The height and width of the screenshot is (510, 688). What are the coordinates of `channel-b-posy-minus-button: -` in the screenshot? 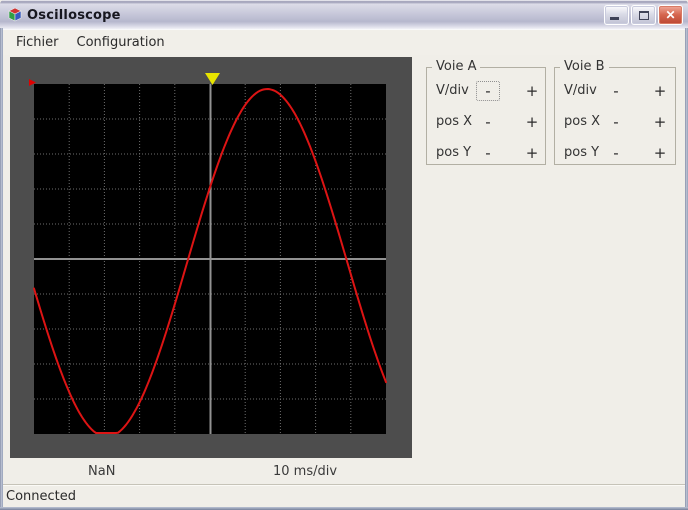 It's located at (616, 153).